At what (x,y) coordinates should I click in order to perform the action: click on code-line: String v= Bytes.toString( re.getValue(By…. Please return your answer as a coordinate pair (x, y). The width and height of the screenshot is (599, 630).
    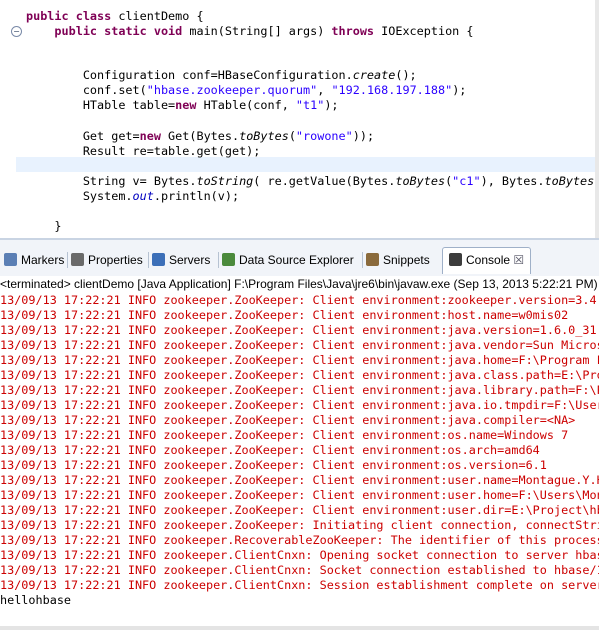
    Looking at the image, I should click on (312, 181).